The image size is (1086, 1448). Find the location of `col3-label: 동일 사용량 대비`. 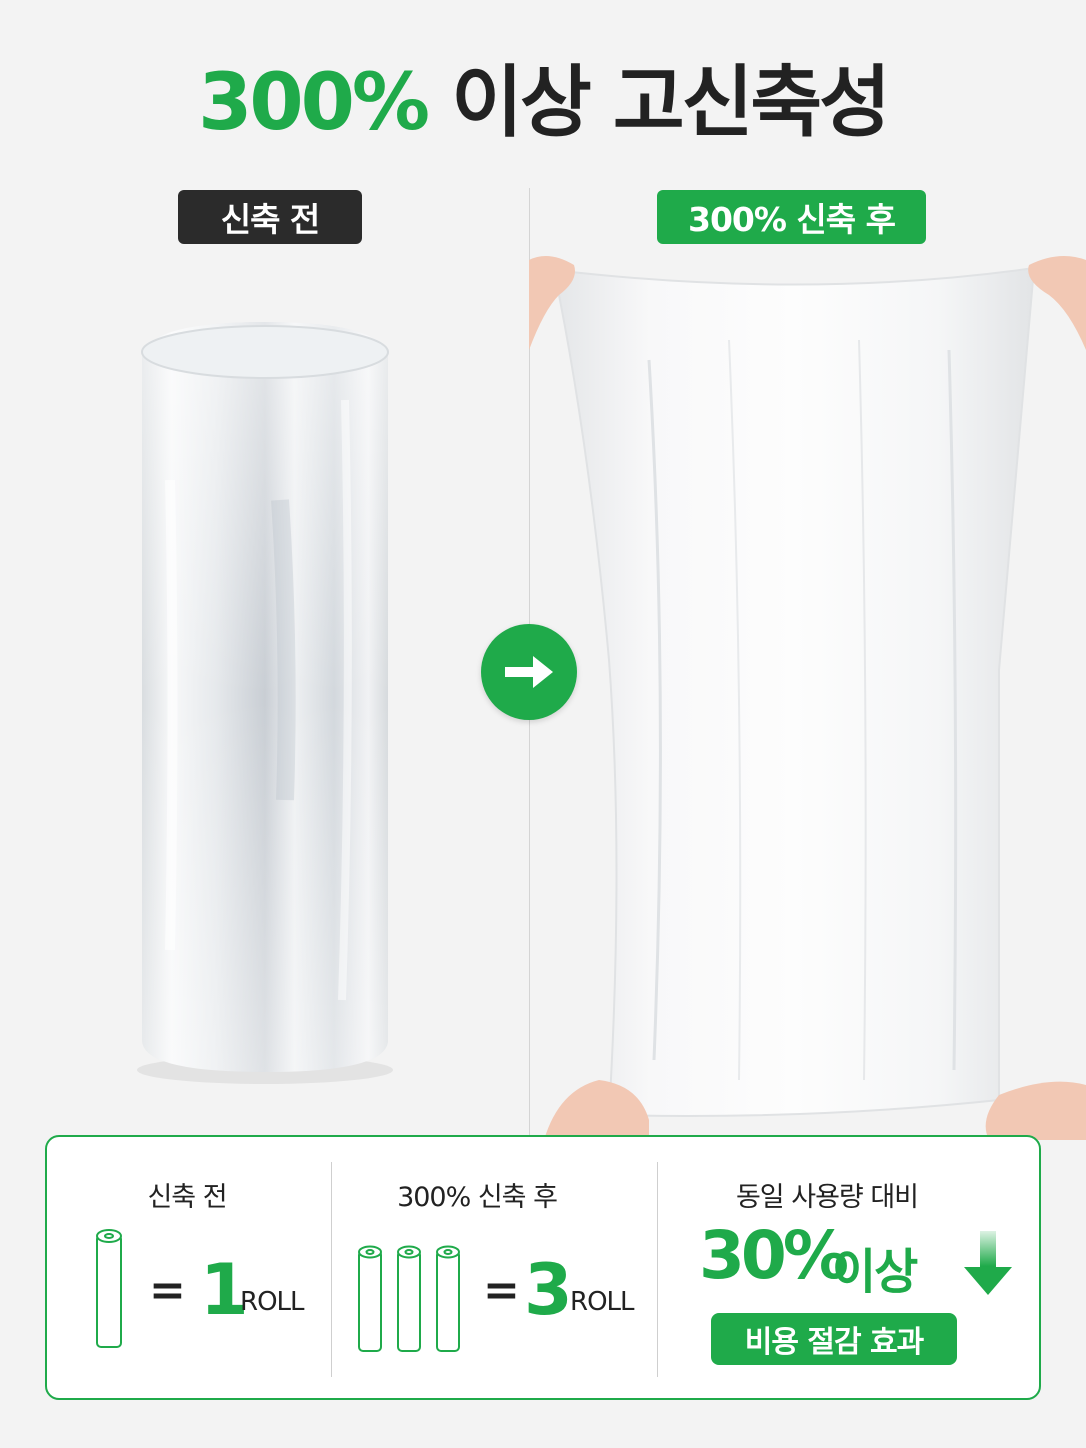

col3-label: 동일 사용량 대비 is located at coordinates (827, 1197).